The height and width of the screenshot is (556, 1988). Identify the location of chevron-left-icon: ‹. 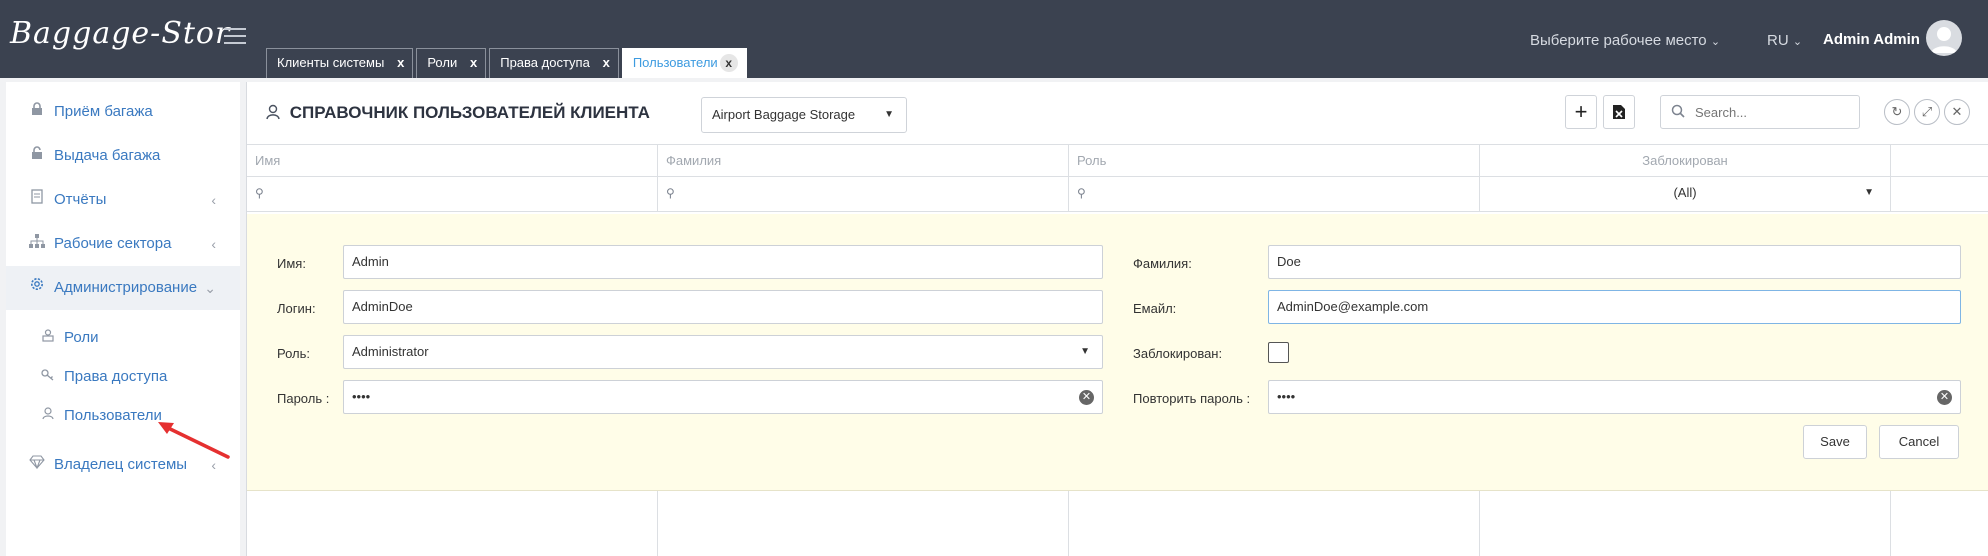
(213, 200).